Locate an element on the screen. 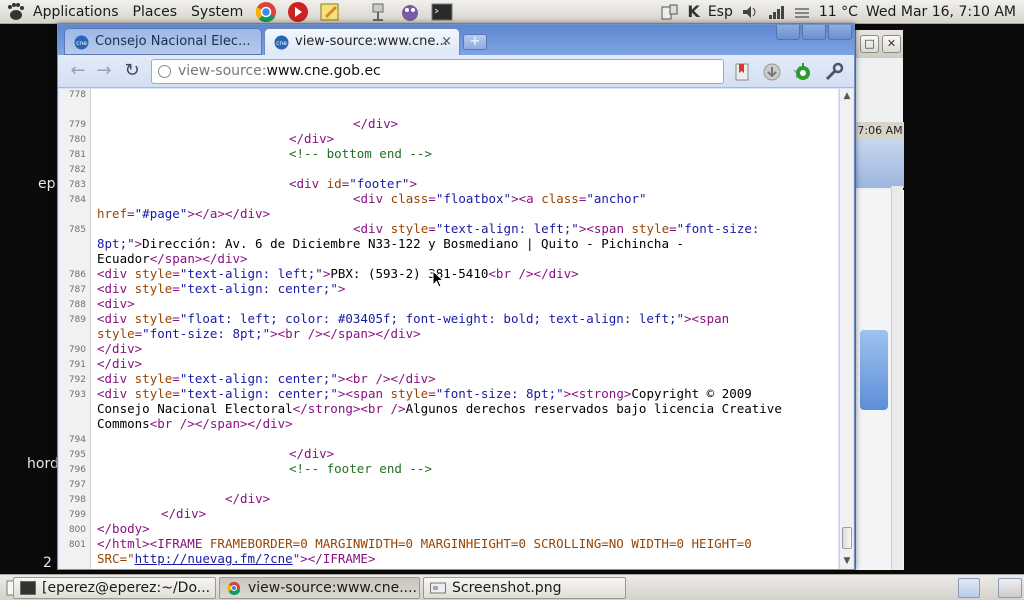 The image size is (1024, 600). menu-applications: Applications is located at coordinates (76, 12).